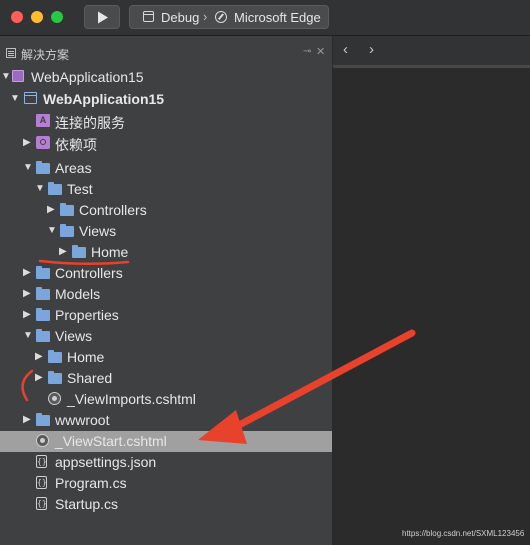 This screenshot has width=530, height=545. What do you see at coordinates (17, 17) in the screenshot?
I see `close-window-button` at bounding box center [17, 17].